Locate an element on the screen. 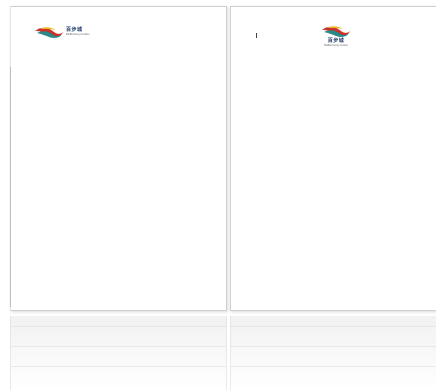 This screenshot has height=390, width=436. brand-name-cn: 百步城 is located at coordinates (74, 29).